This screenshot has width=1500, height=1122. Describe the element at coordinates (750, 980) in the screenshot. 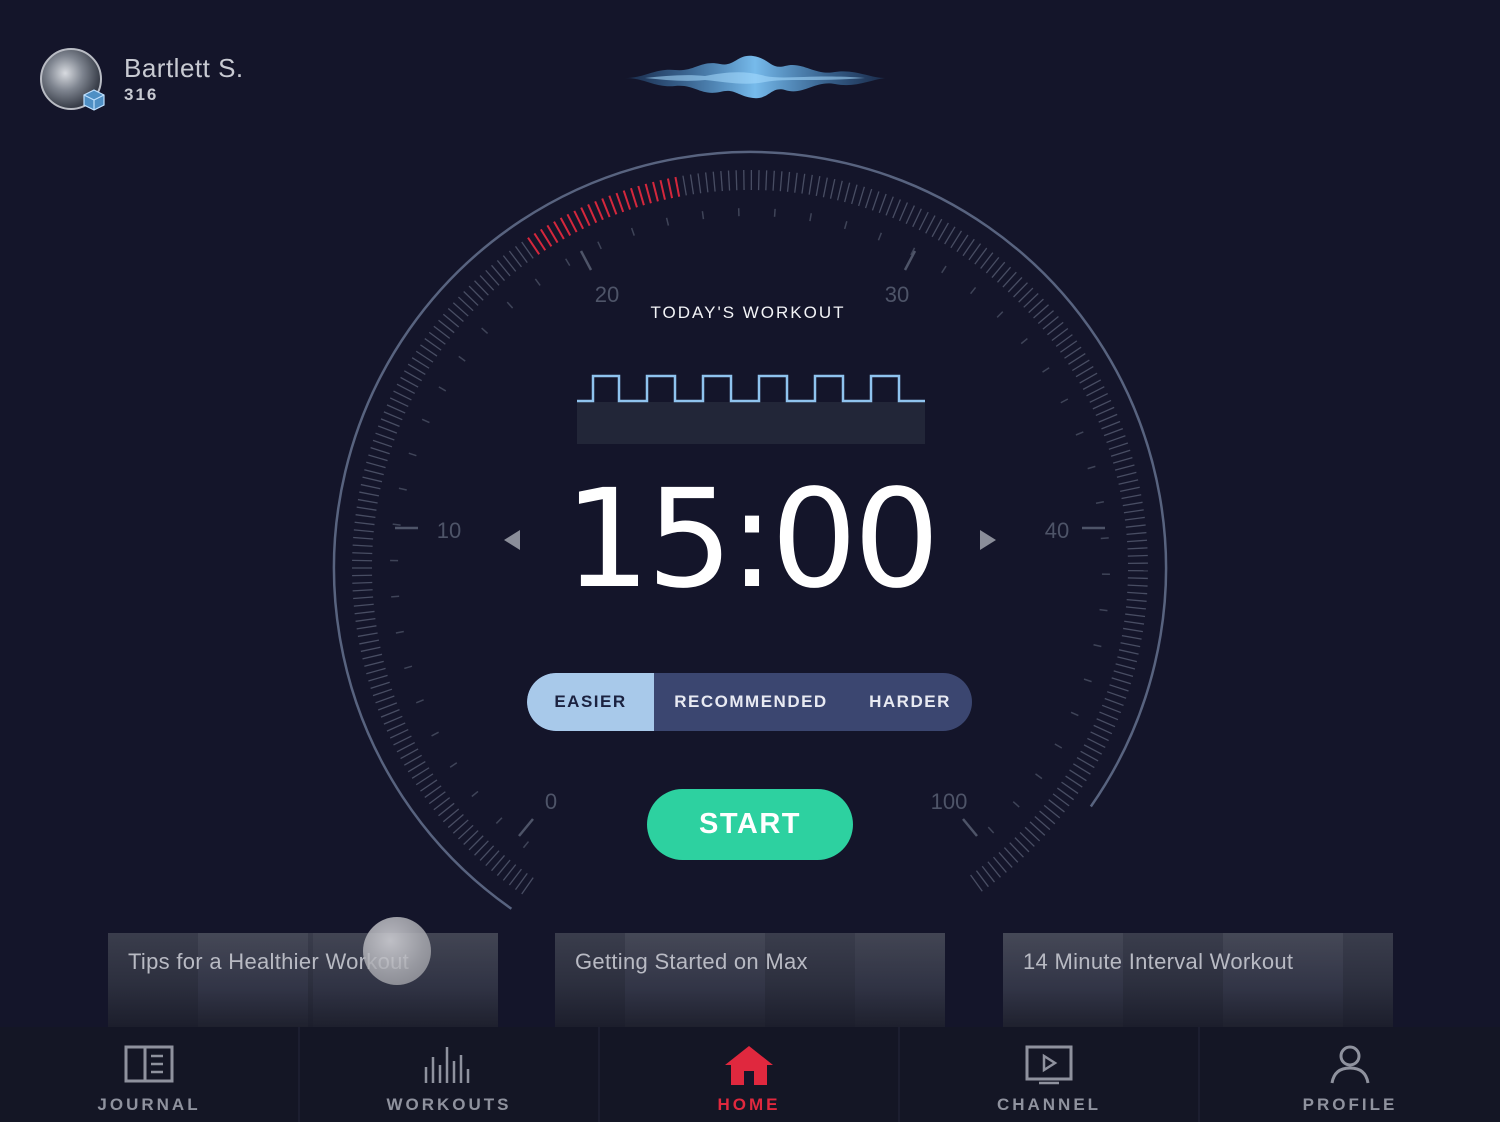

I see `video-card: Getting Started on Max` at that location.